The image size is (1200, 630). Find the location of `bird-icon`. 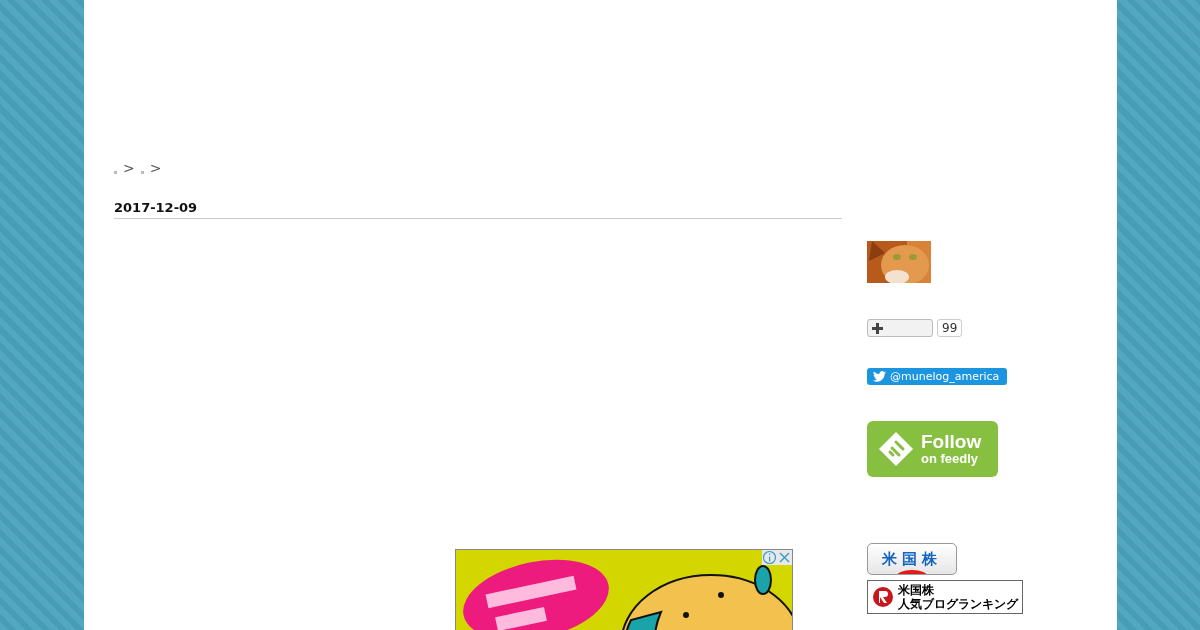

bird-icon is located at coordinates (879, 376).